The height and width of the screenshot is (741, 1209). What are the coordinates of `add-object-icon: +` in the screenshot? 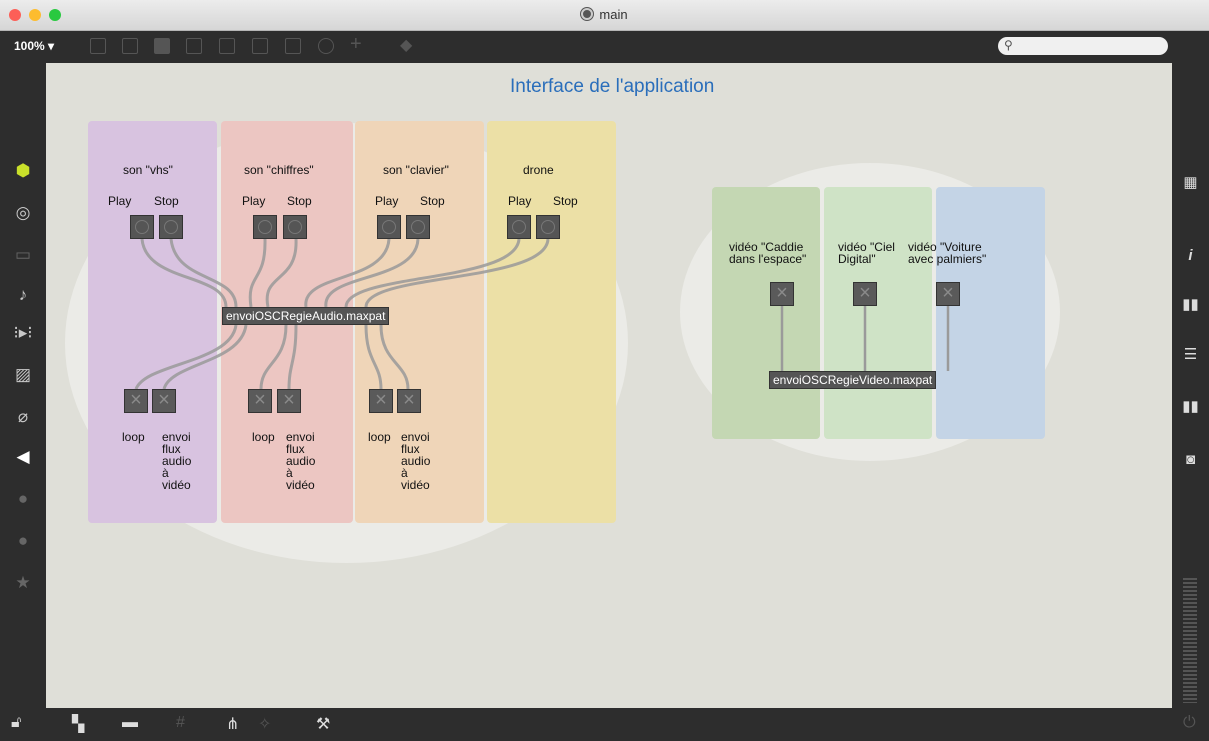 It's located at (356, 44).